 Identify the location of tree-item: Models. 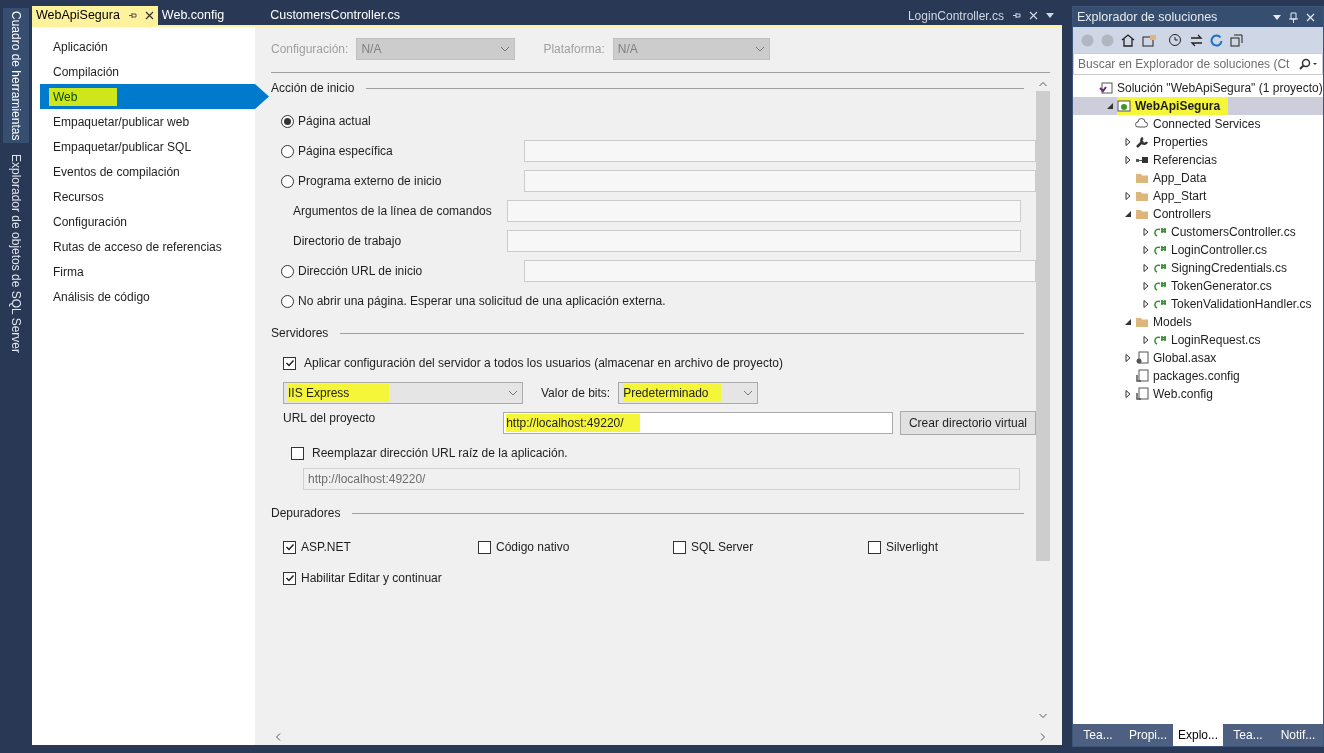
(1198, 322).